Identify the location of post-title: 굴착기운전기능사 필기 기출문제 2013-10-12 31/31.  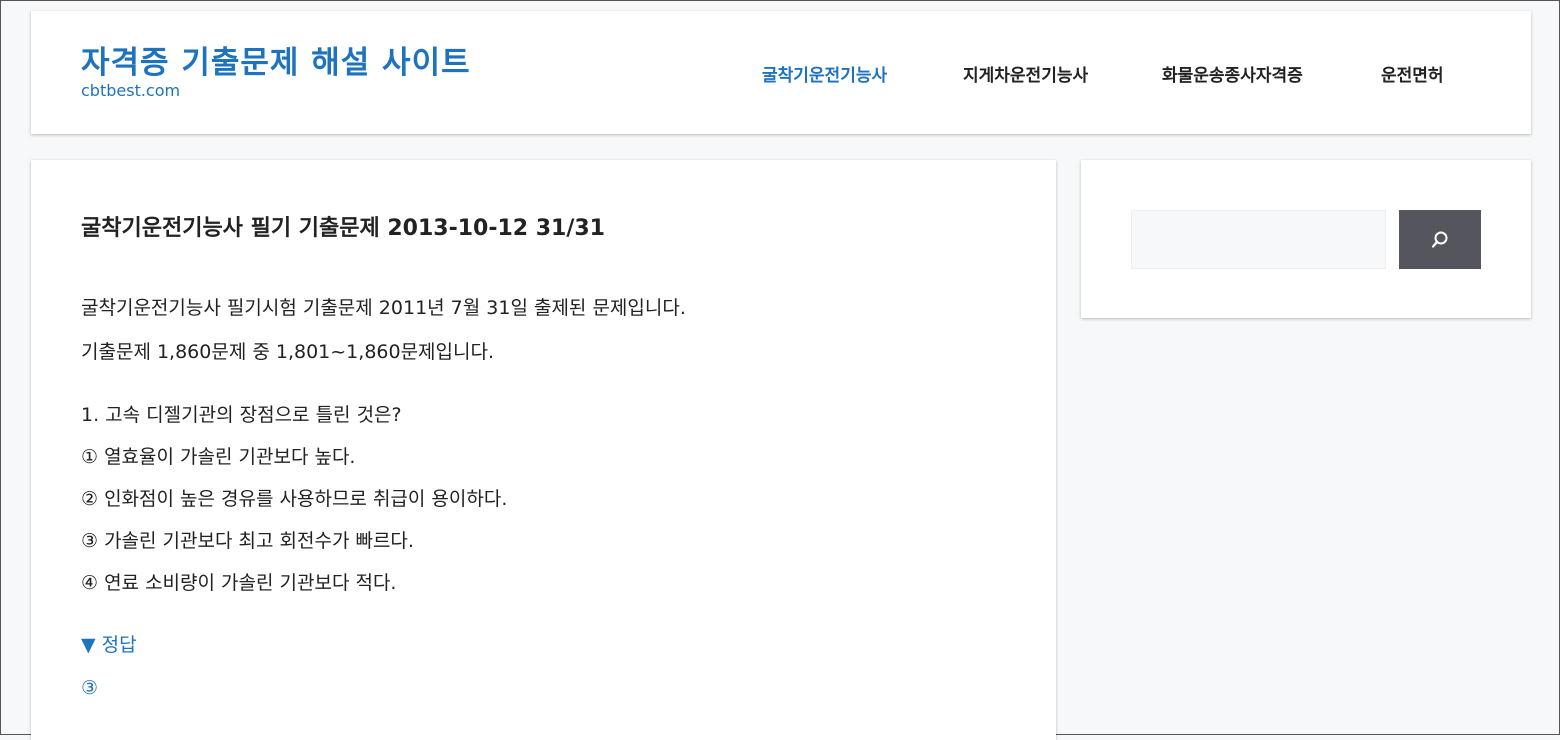
(343, 228).